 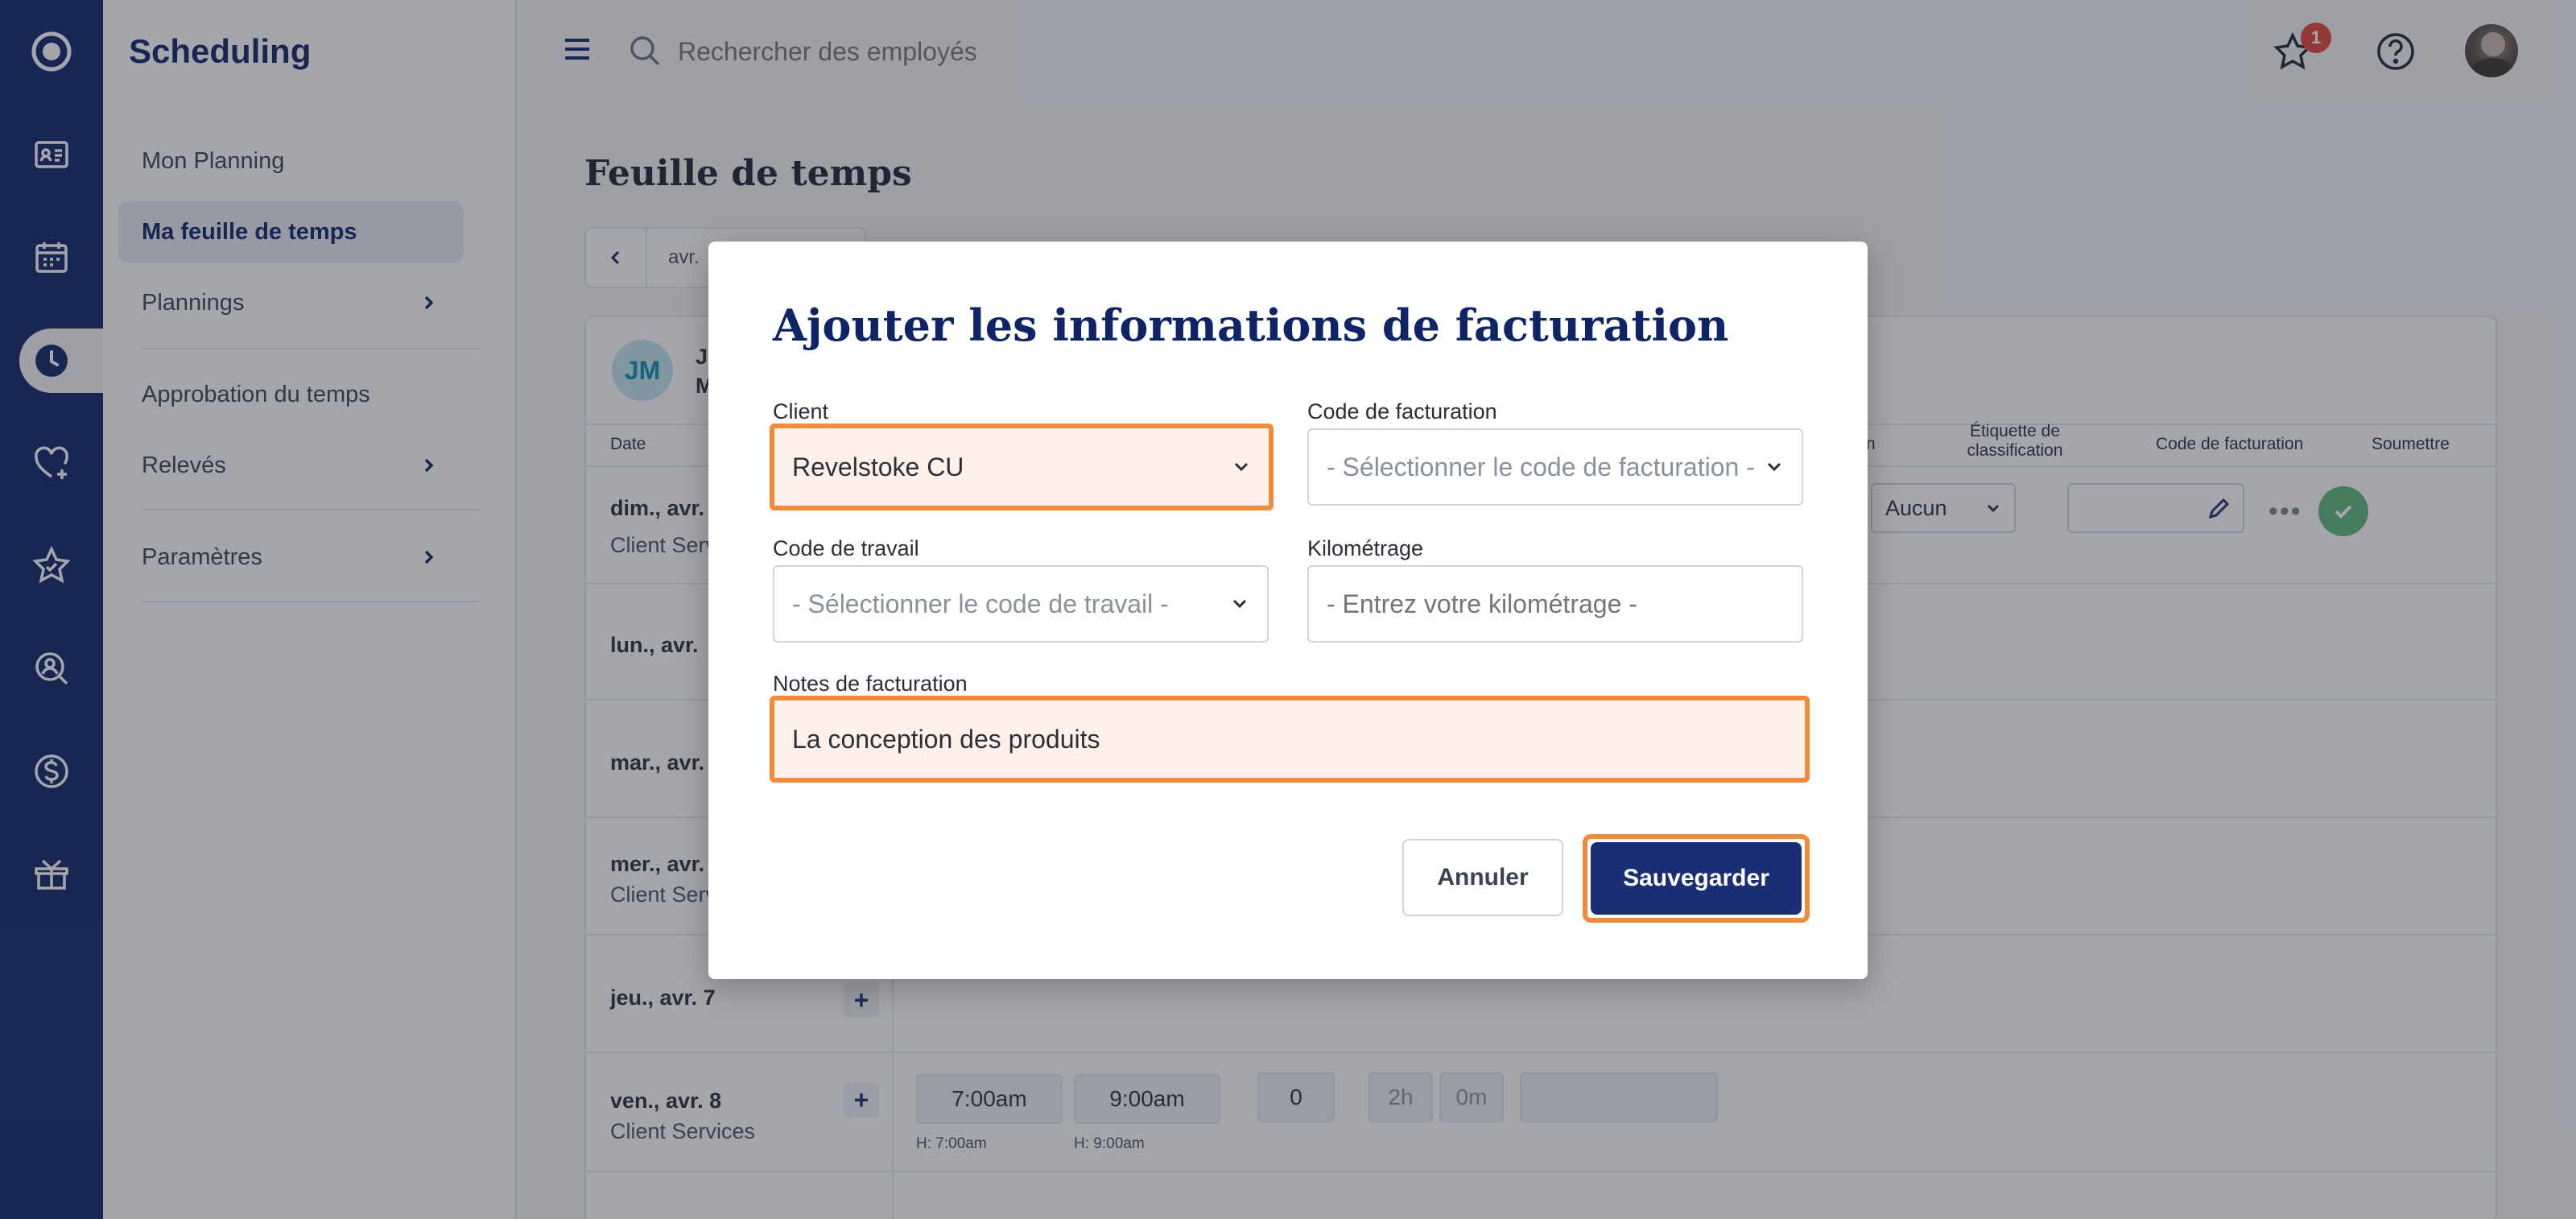 I want to click on cancel-button: Annuler, so click(x=1482, y=877).